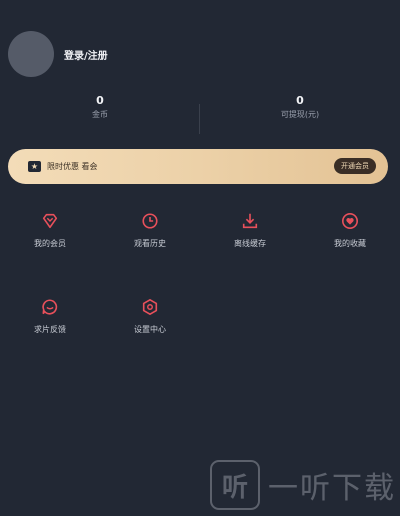 This screenshot has height=516, width=400. I want to click on profile-header: 登录/注册, so click(58, 54).